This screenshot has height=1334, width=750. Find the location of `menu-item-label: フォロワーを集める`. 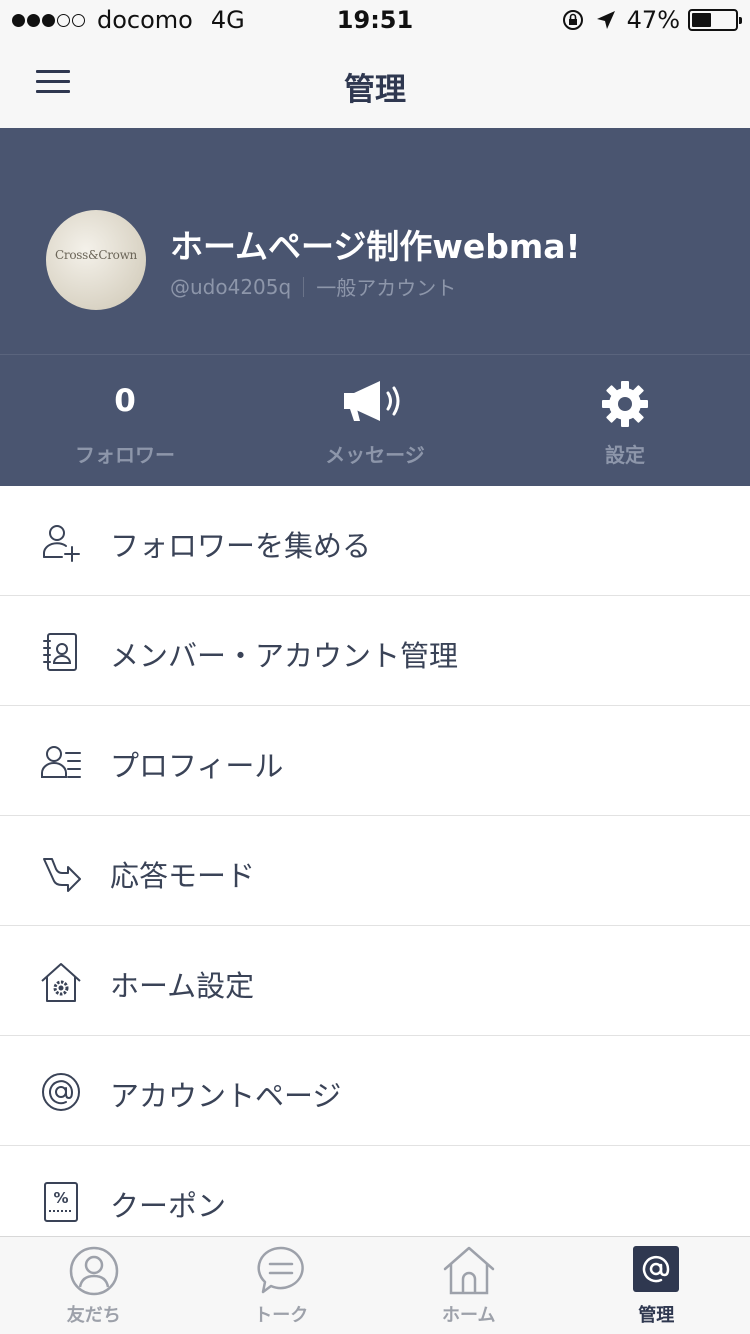

menu-item-label: フォロワーを集める is located at coordinates (241, 546).